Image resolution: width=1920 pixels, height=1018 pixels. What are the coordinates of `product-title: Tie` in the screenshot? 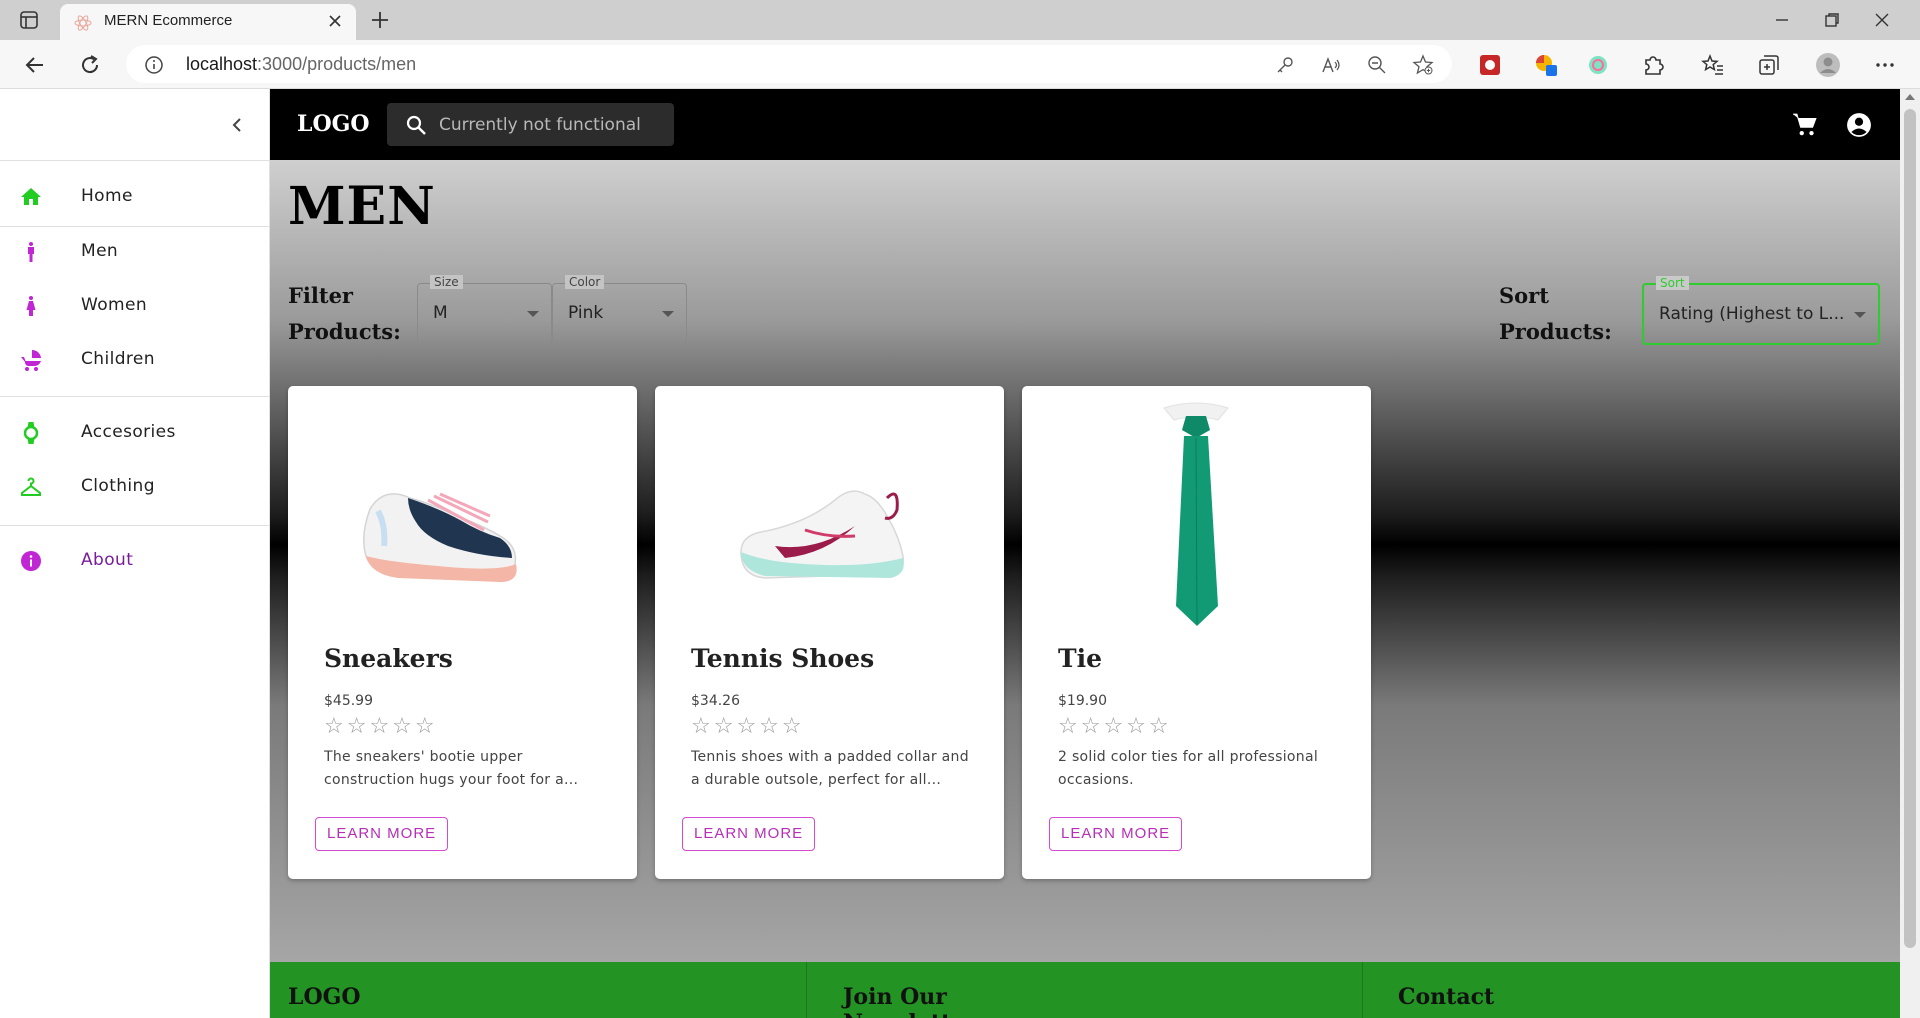 It's located at (1080, 658).